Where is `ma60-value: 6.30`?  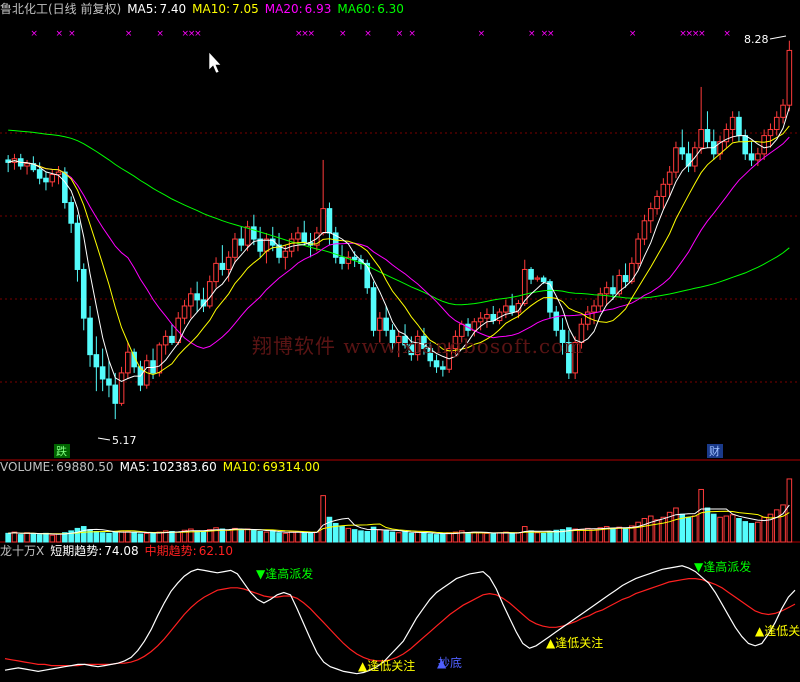
ma60-value: 6.30 is located at coordinates (390, 9).